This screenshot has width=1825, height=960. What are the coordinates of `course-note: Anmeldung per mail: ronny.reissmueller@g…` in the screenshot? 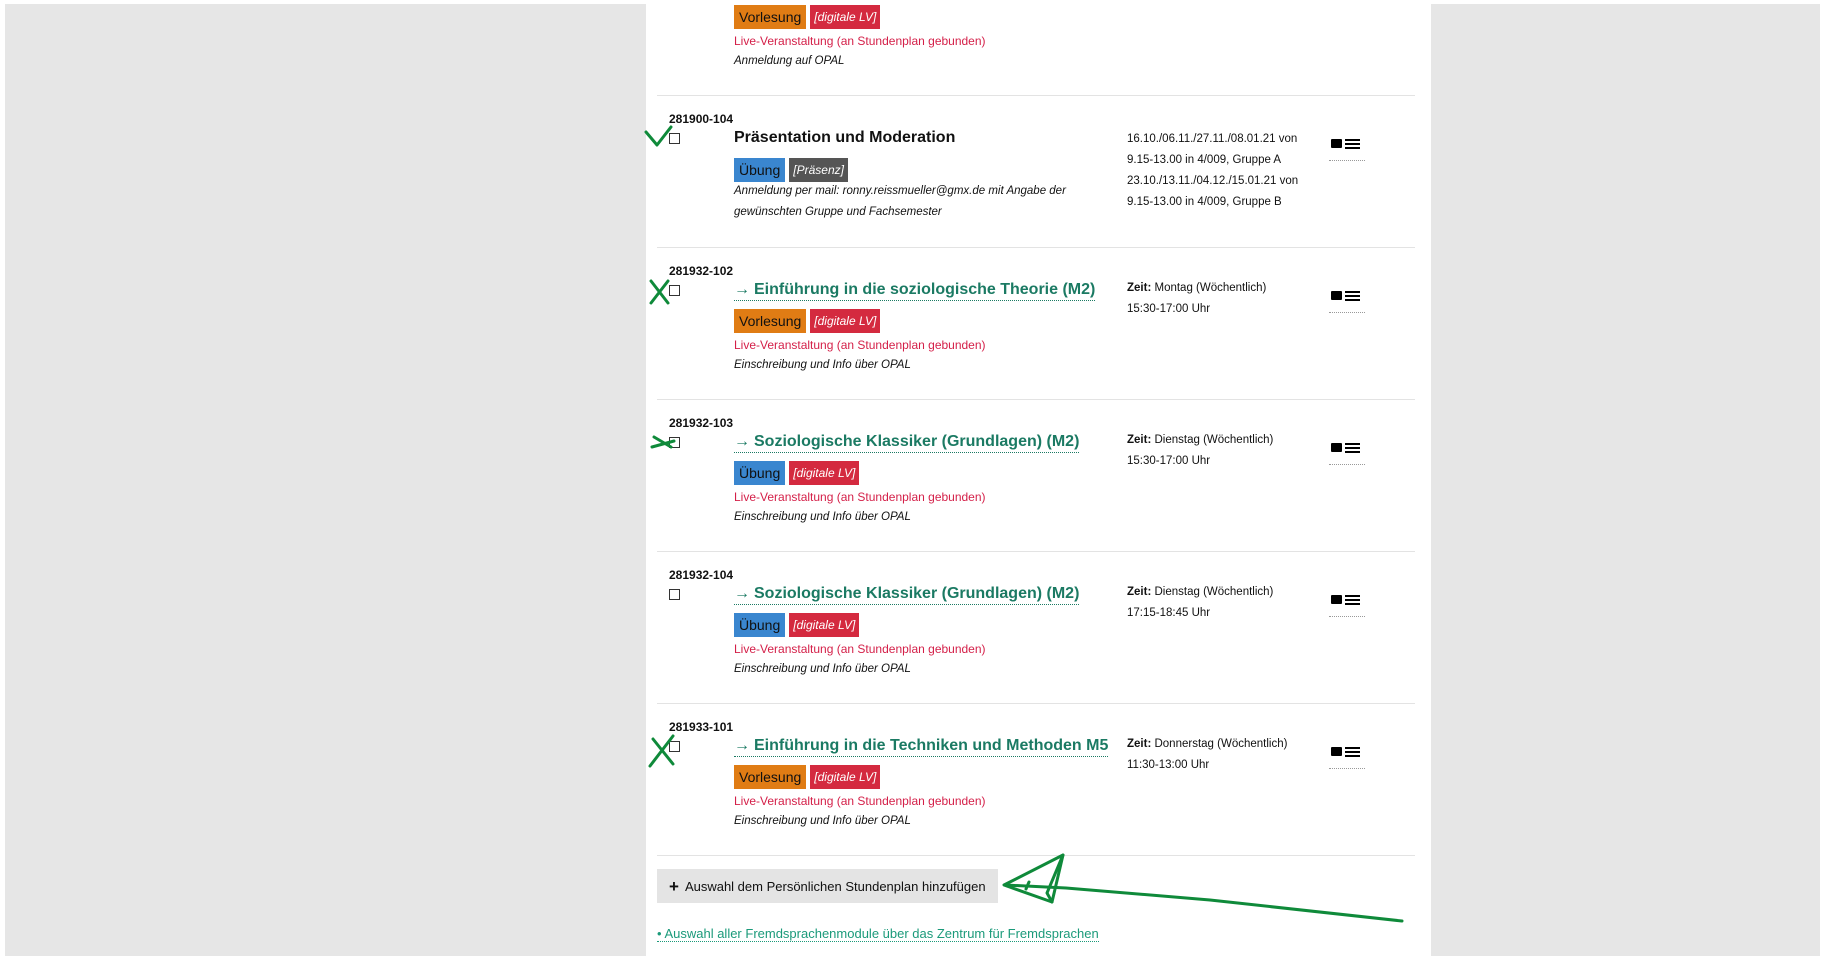 It's located at (900, 201).